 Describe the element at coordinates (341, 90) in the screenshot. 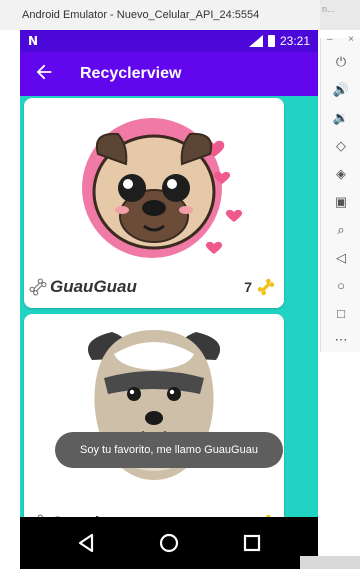

I see `volume-up-icon: 🔊` at that location.